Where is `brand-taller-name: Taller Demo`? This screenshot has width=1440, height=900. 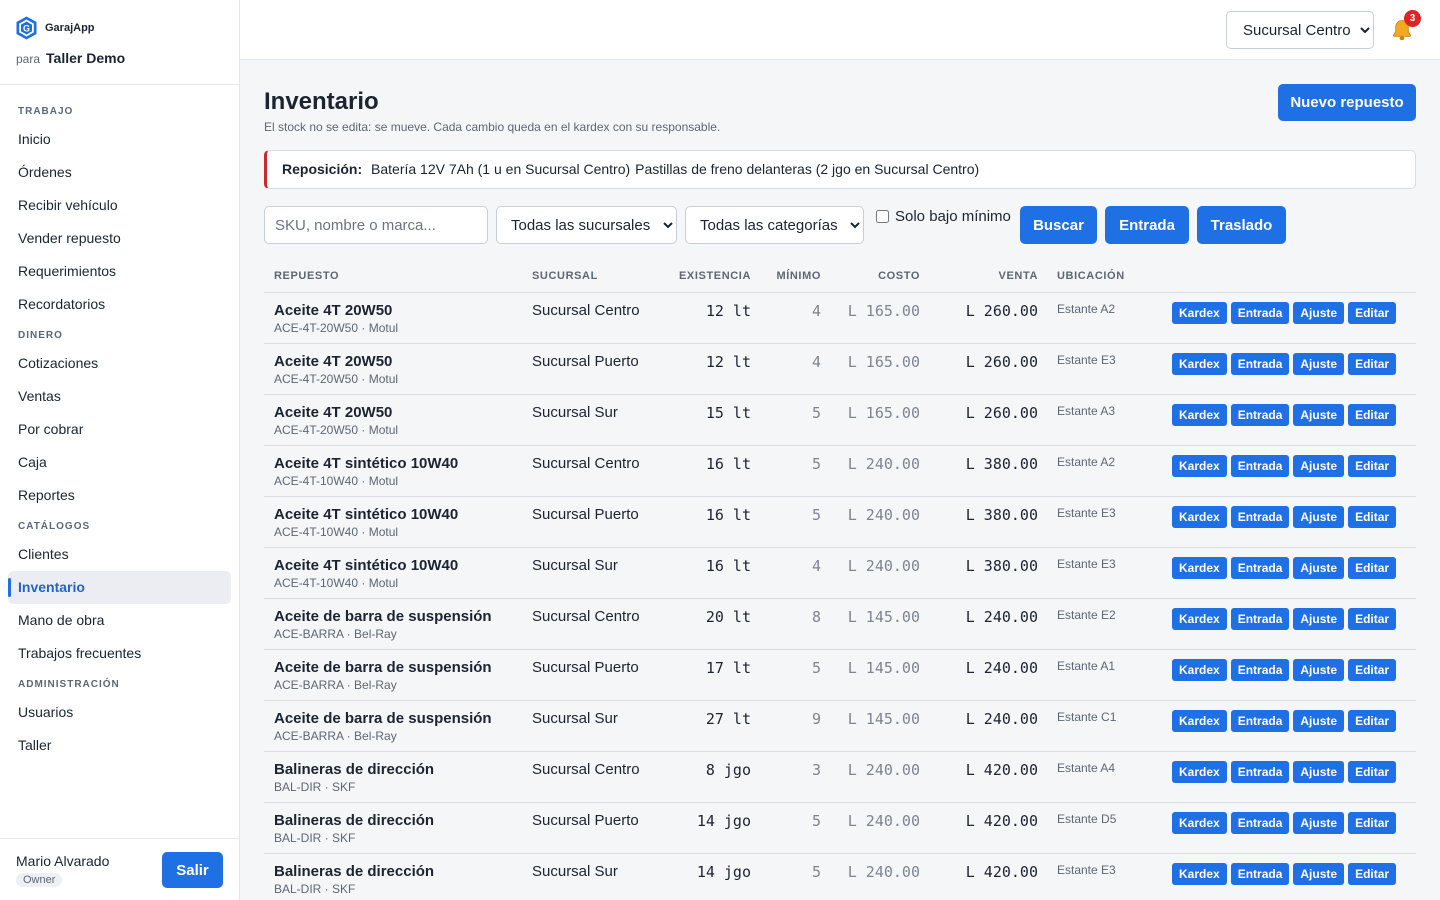
brand-taller-name: Taller Demo is located at coordinates (86, 58).